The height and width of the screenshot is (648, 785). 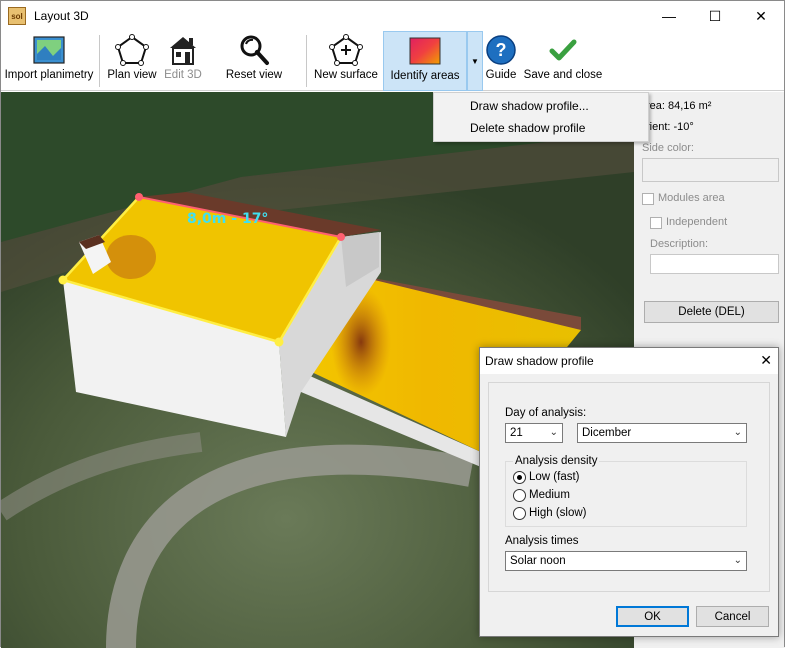 I want to click on help-icon: ?, so click(x=501, y=50).